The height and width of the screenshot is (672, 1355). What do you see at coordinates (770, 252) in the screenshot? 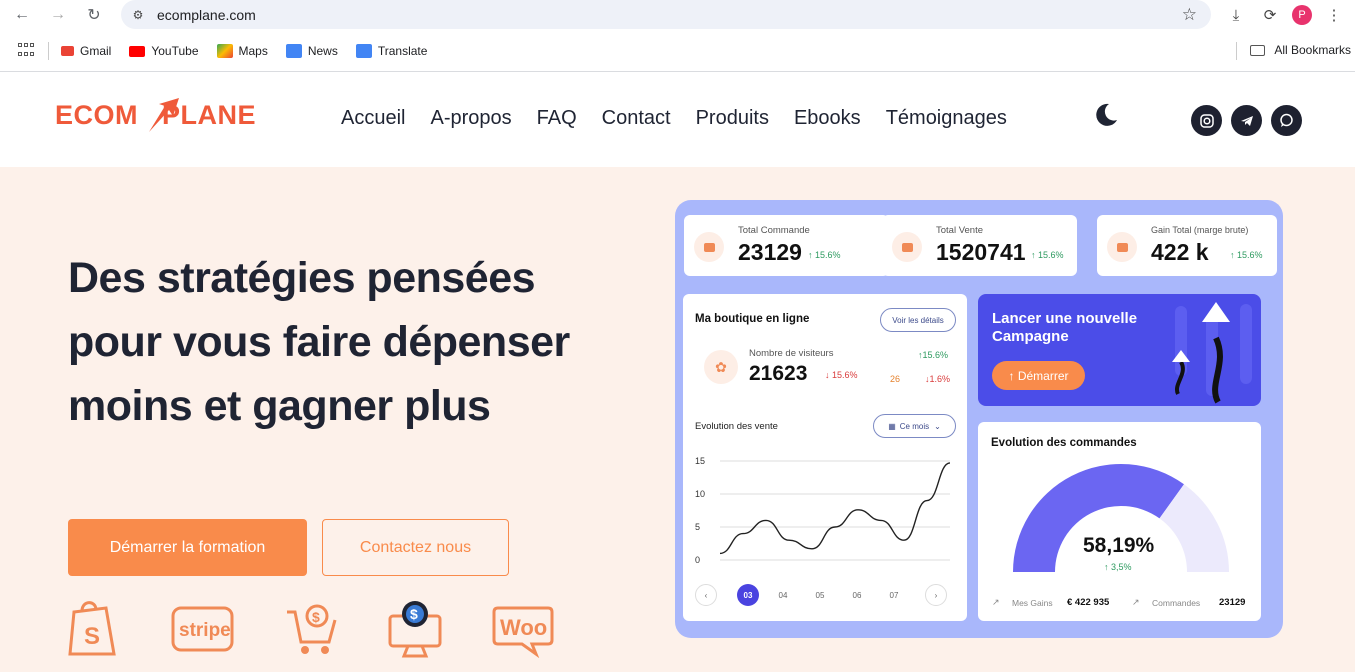
I see `stat-value: 23129` at bounding box center [770, 252].